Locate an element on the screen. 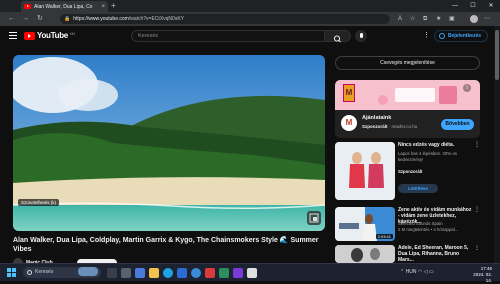 This screenshot has height=284, width=500. clock: 17:46 2024. 02. 14. is located at coordinates (479, 275).